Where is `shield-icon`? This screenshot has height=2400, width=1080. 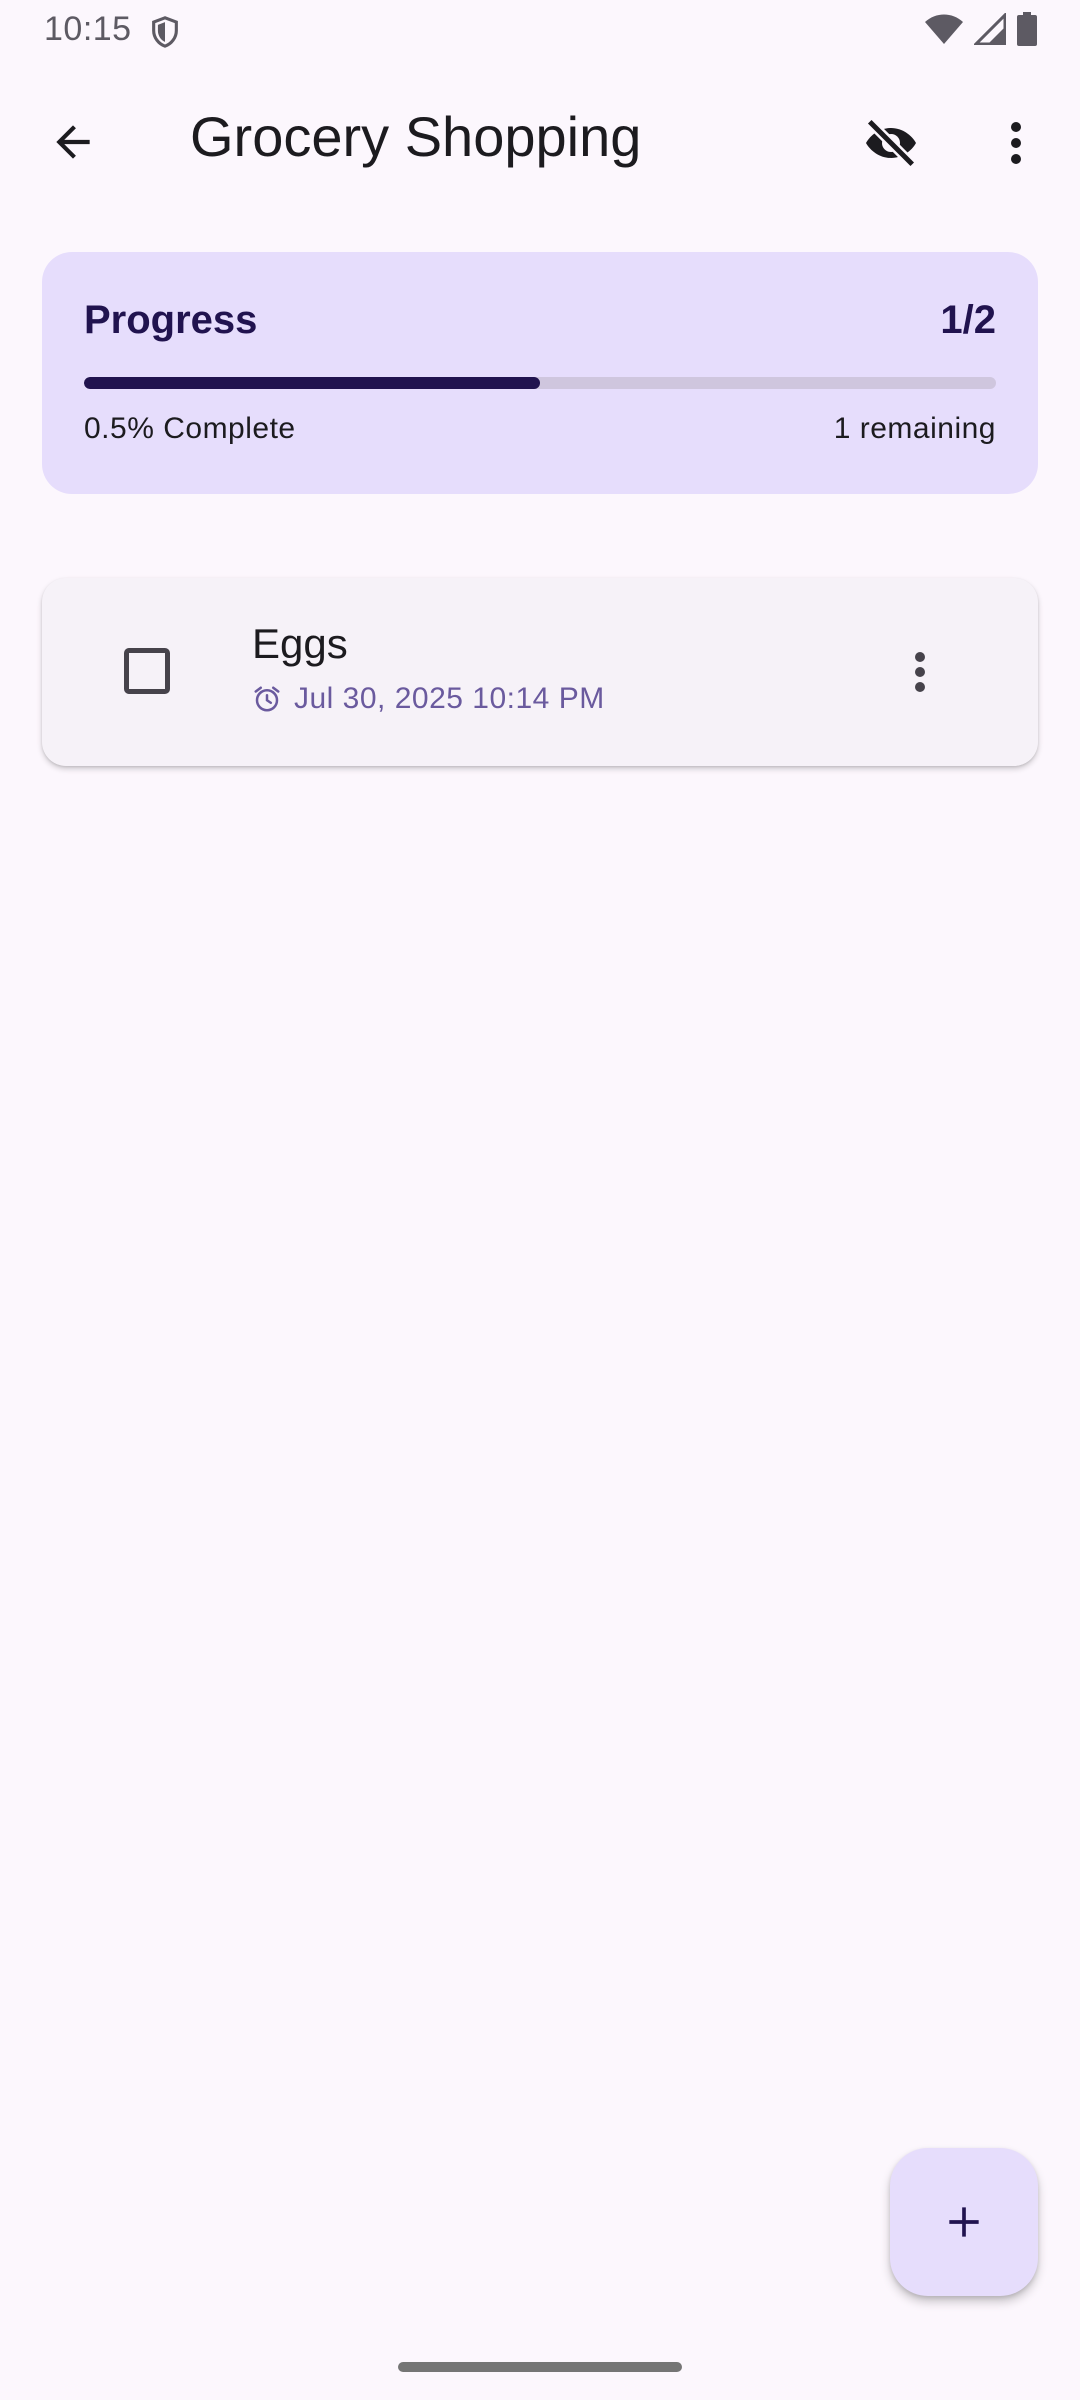 shield-icon is located at coordinates (165, 32).